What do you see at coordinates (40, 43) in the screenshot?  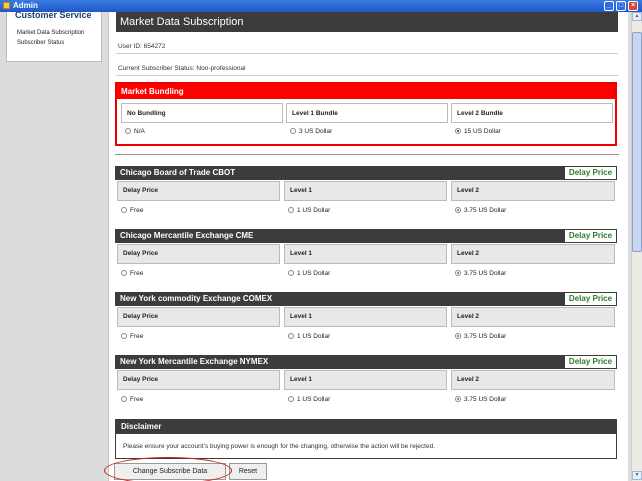 I see `sidebar-item-subscriber-status: Subscriber Status` at bounding box center [40, 43].